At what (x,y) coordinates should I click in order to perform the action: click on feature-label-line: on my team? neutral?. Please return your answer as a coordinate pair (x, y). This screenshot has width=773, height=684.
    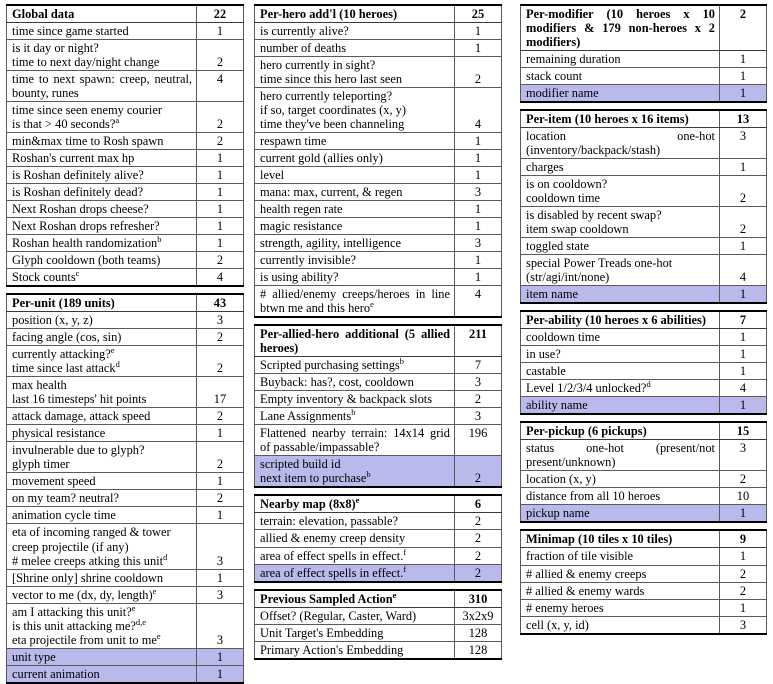
    Looking at the image, I should click on (65, 498).